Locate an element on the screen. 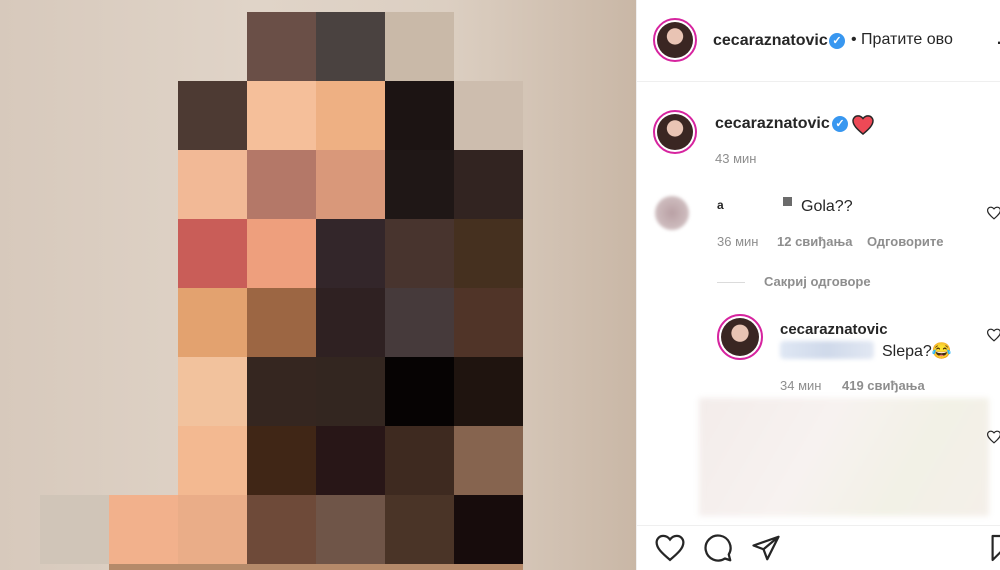  comment-bubble-icon is located at coordinates (718, 548).